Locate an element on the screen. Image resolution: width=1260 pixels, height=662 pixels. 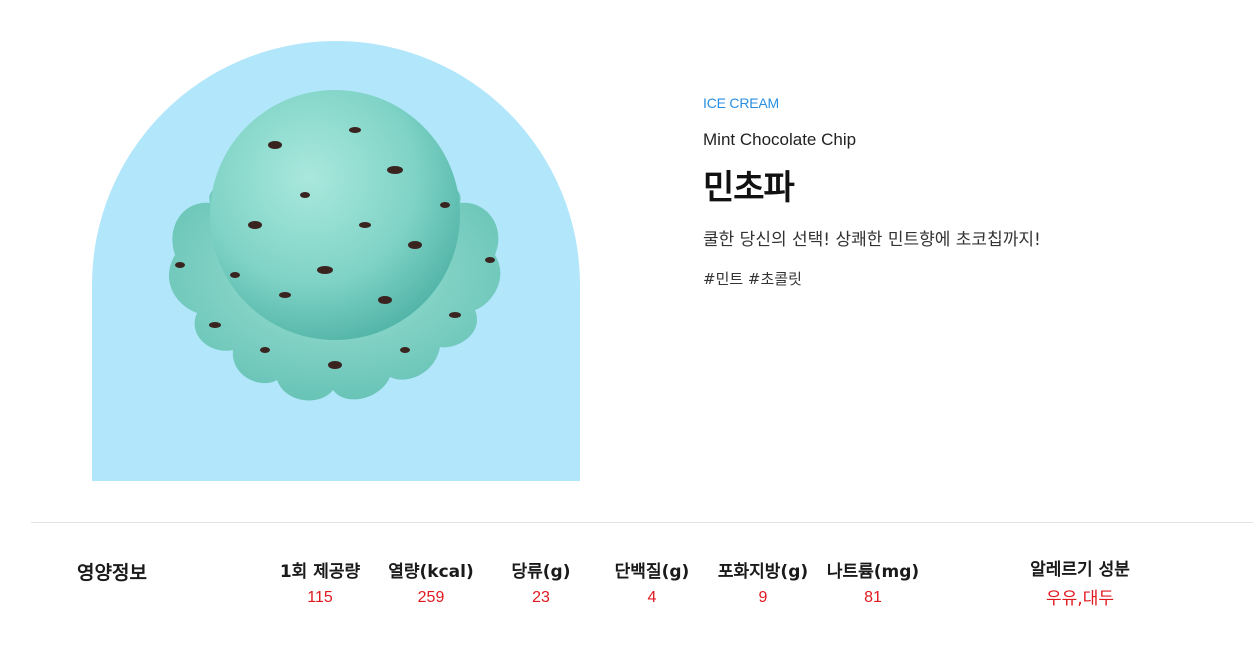
nutrition-value: 9 is located at coordinates (763, 597).